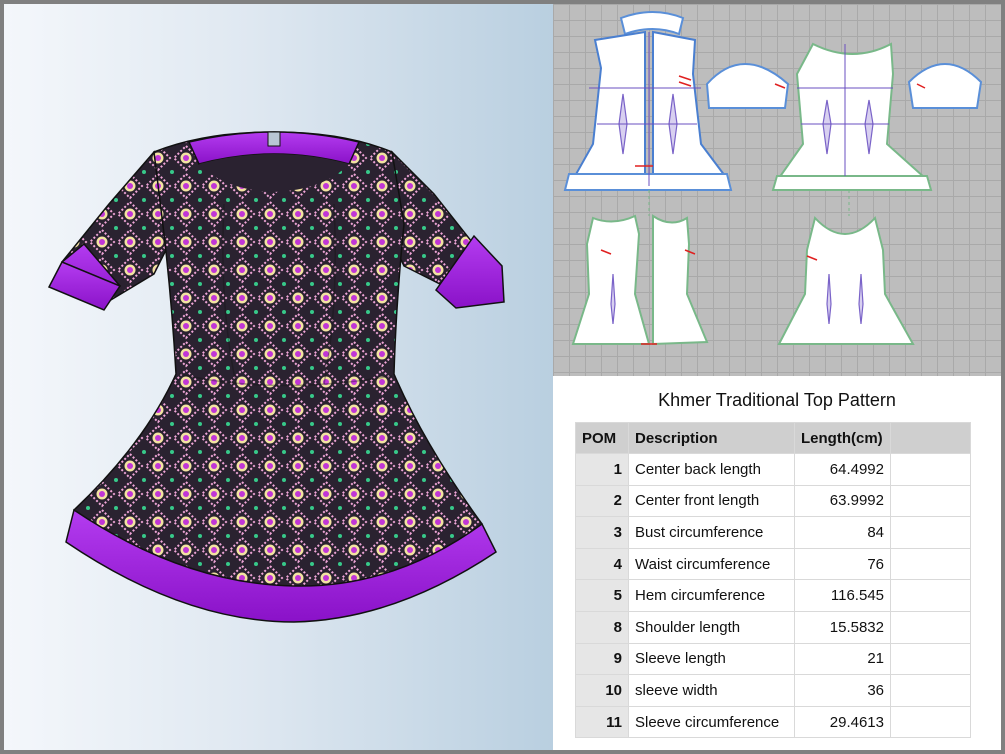 The height and width of the screenshot is (754, 1005). Describe the element at coordinates (747, 86) in the screenshot. I see `sleeve-piece-left` at that location.